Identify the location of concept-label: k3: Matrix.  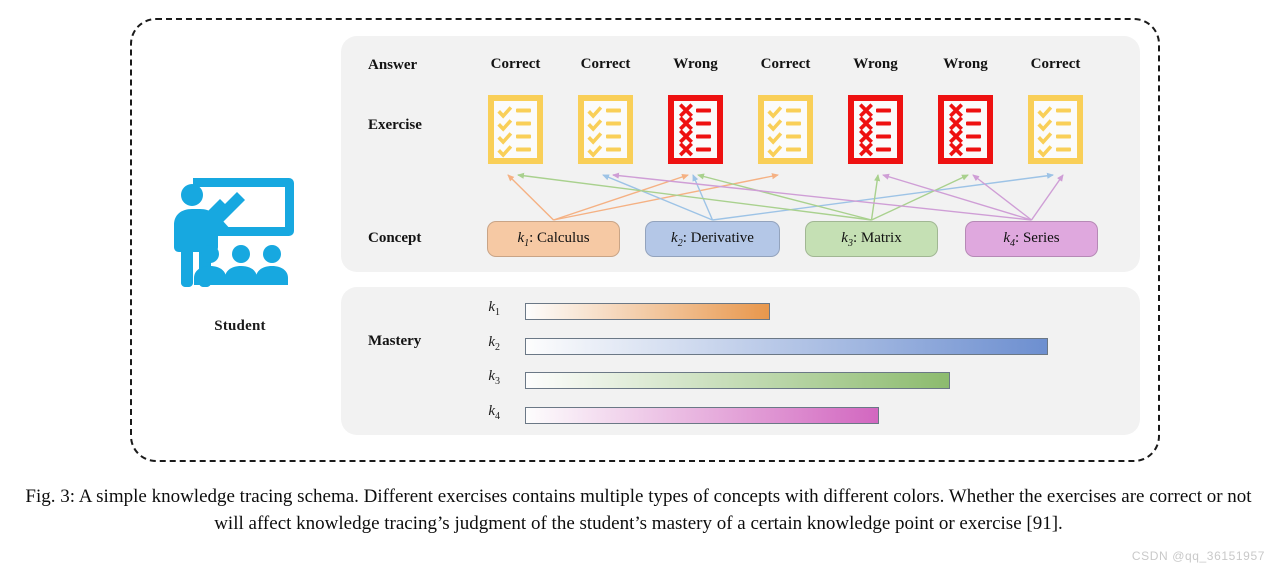
(871, 239).